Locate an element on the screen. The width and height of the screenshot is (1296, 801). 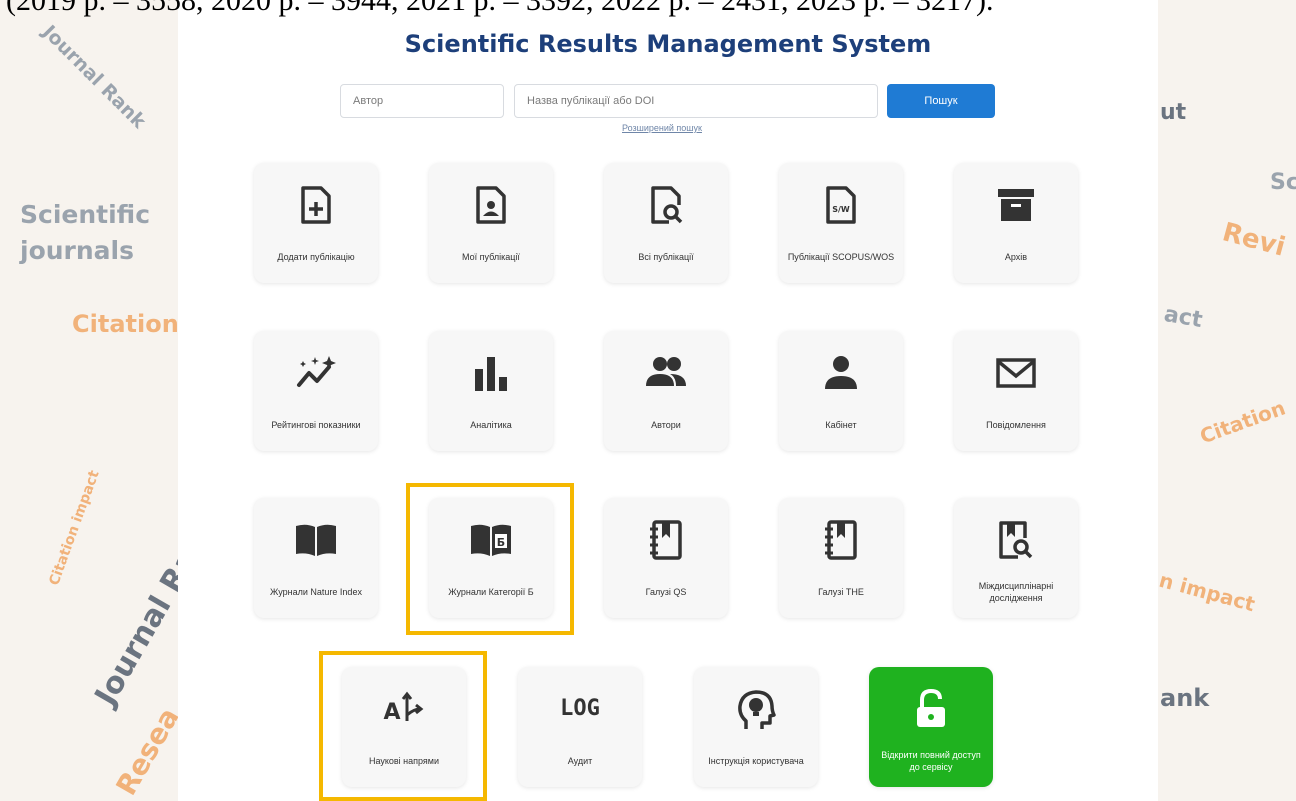
tile-label: Автори is located at coordinates (666, 425).